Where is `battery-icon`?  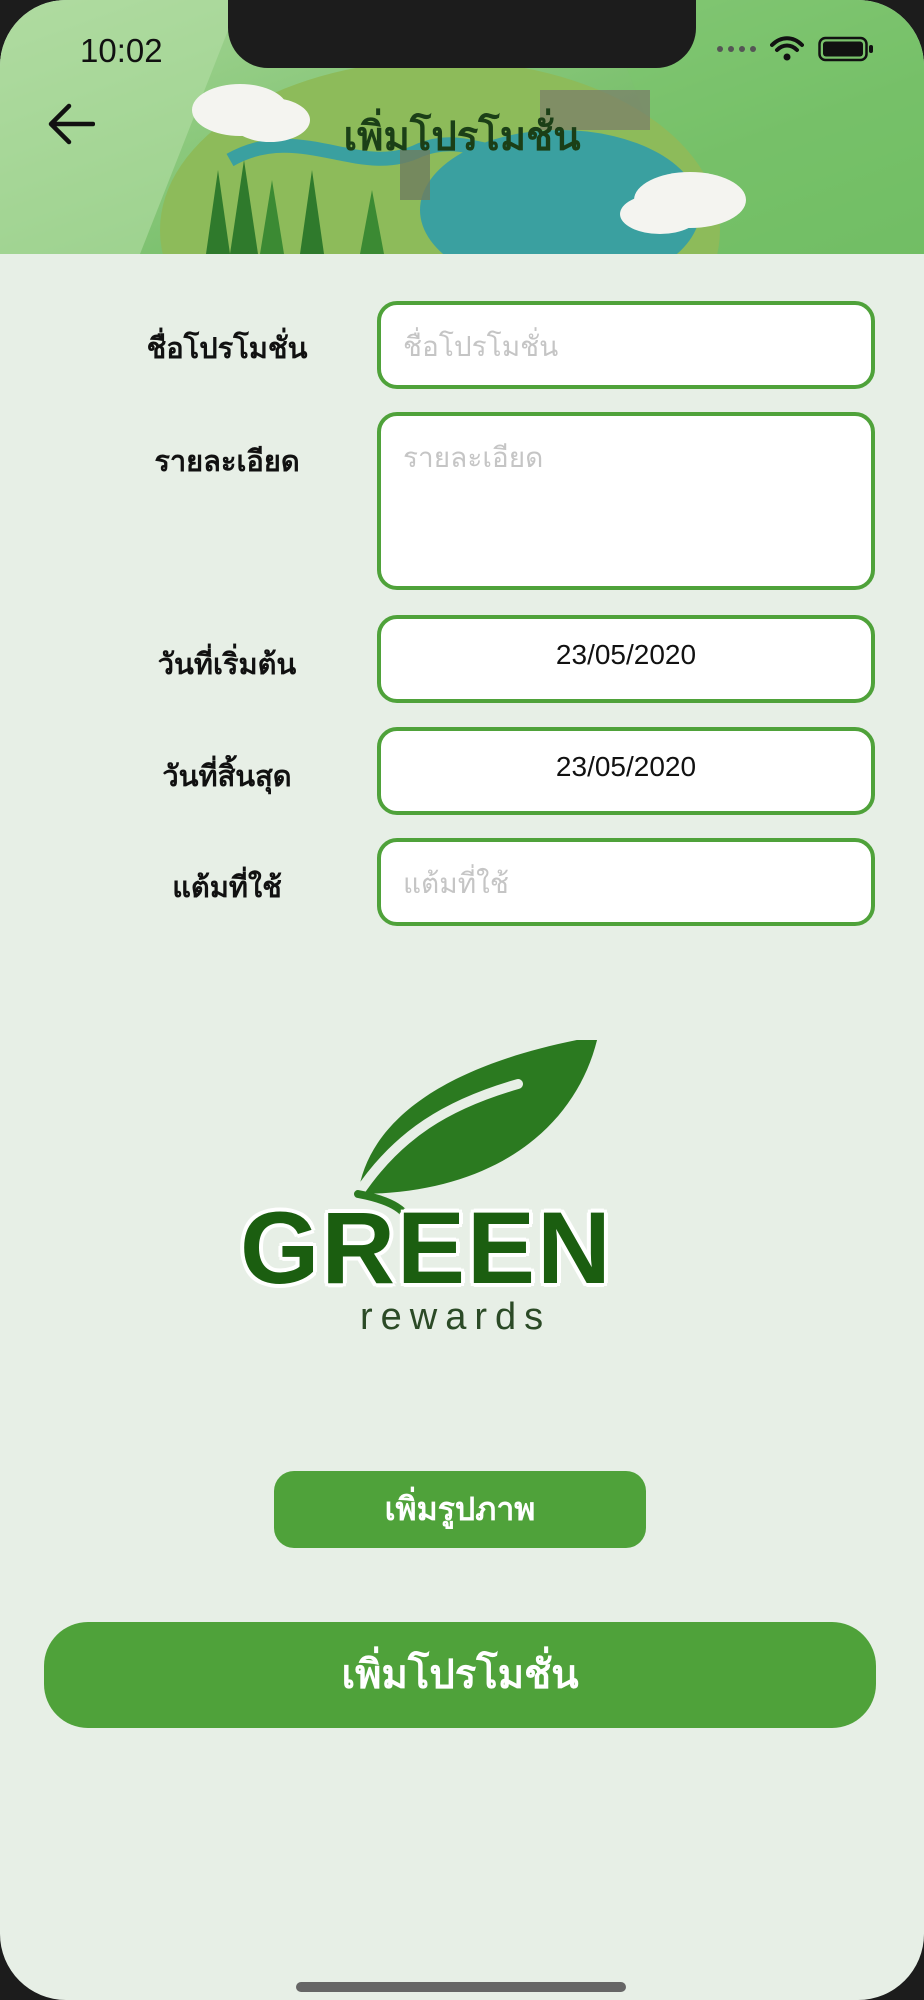
battery-icon is located at coordinates (845, 49).